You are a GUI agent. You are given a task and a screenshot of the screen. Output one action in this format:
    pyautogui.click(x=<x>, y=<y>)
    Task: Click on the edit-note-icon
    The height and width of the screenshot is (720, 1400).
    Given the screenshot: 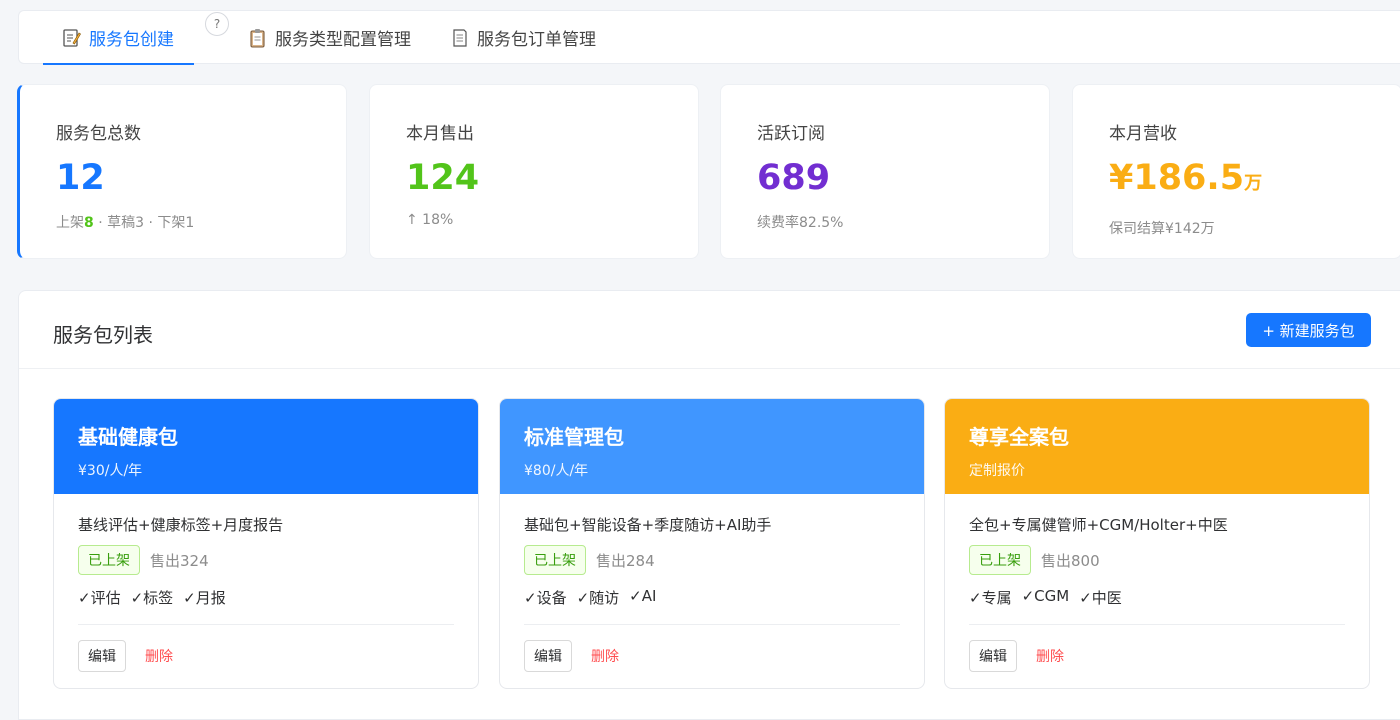 What is the action you would take?
    pyautogui.click(x=72, y=38)
    